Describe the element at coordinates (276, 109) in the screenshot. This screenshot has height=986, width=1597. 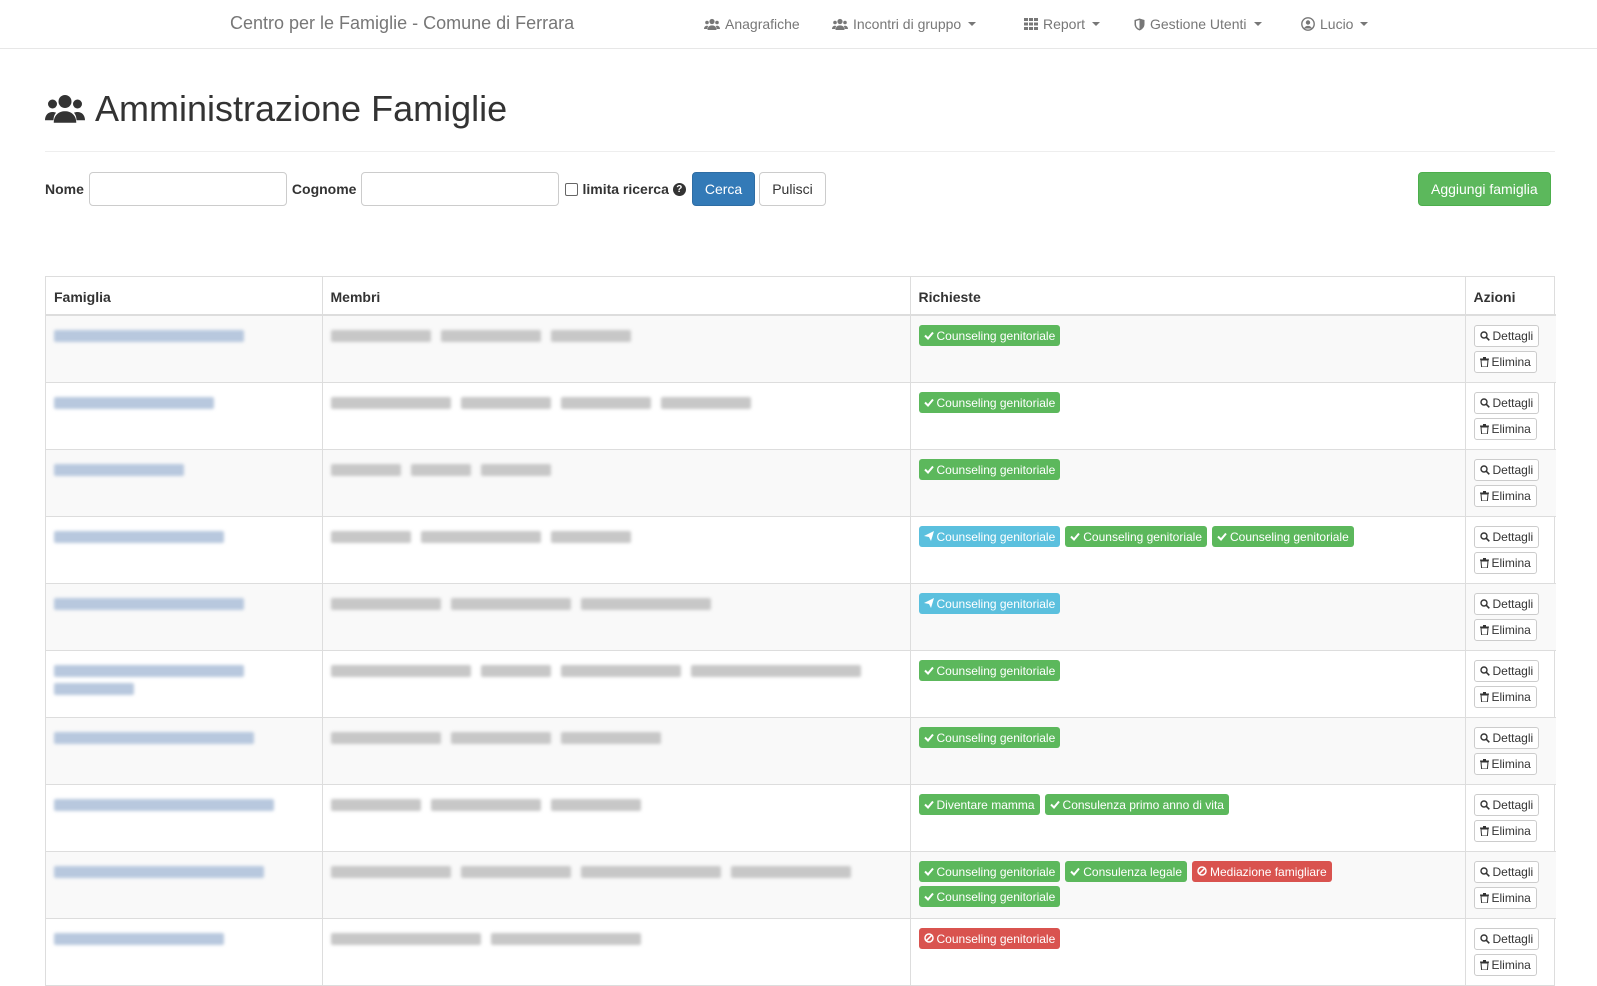
I see `page-title: Amministrazione Famiglie` at that location.